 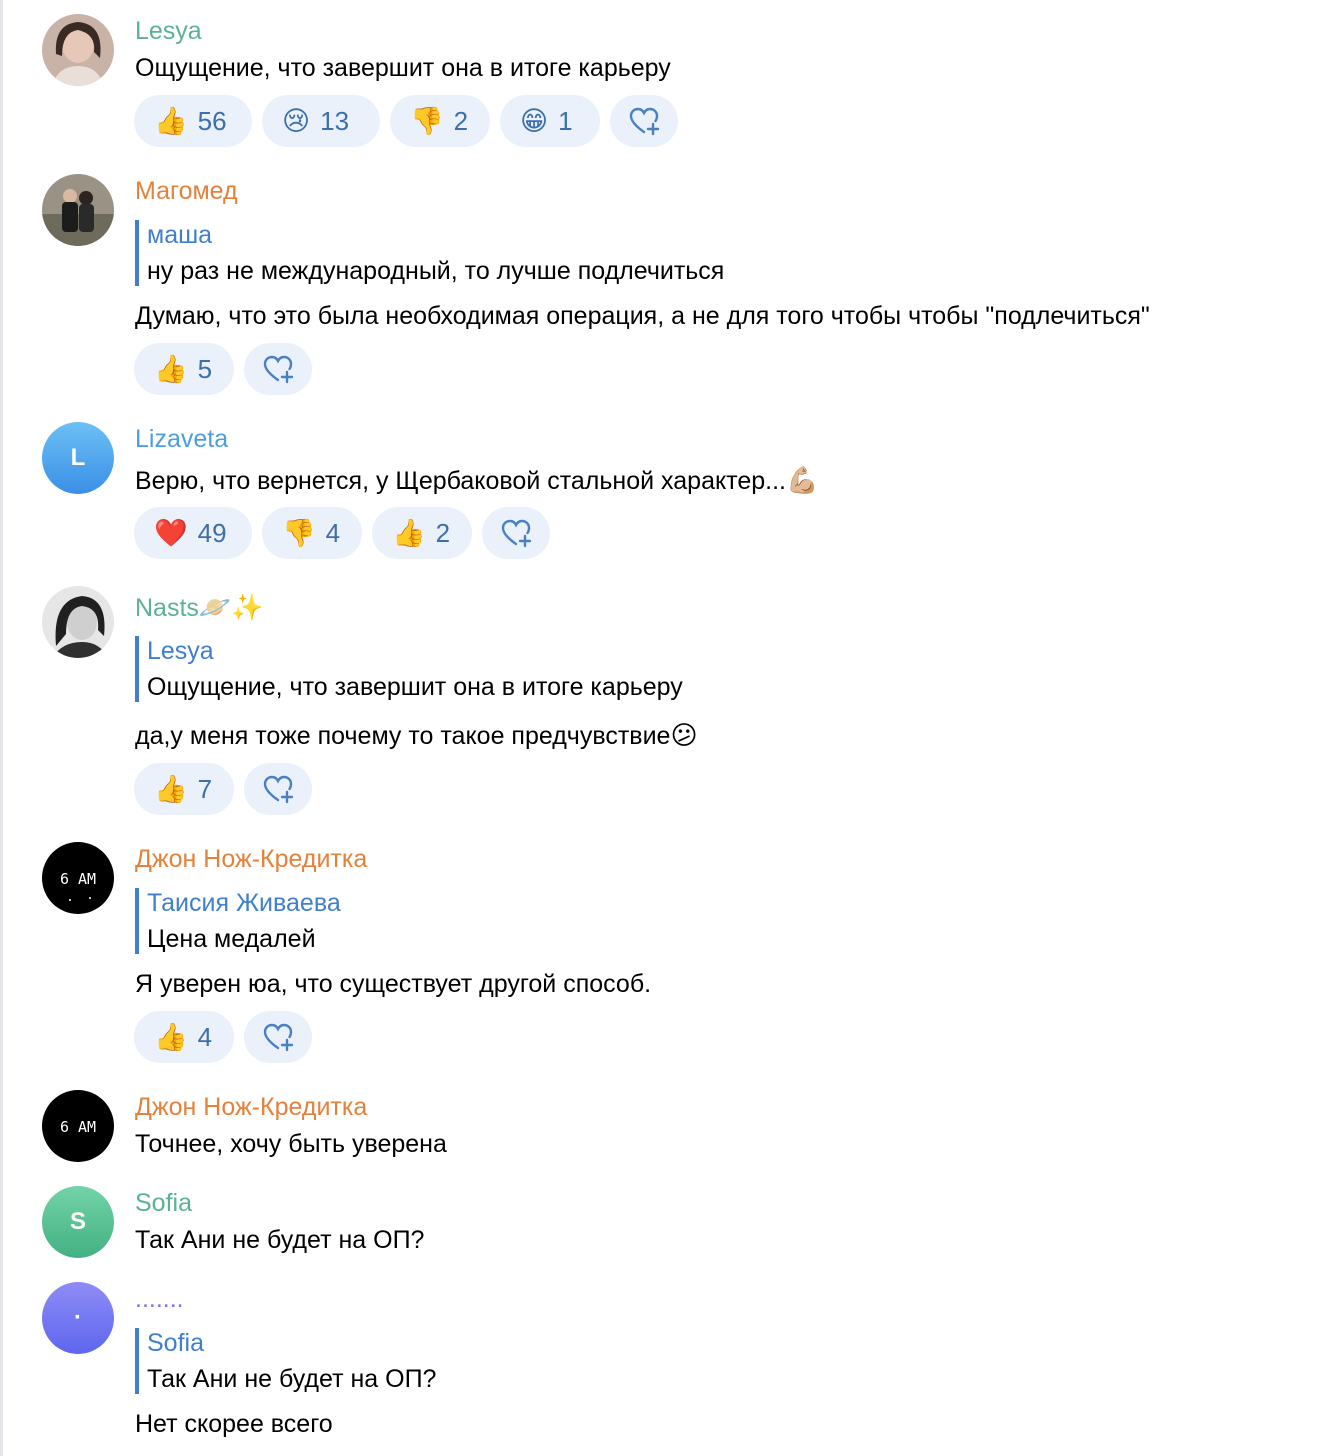 What do you see at coordinates (212, 120) in the screenshot?
I see `reaction-count: 56` at bounding box center [212, 120].